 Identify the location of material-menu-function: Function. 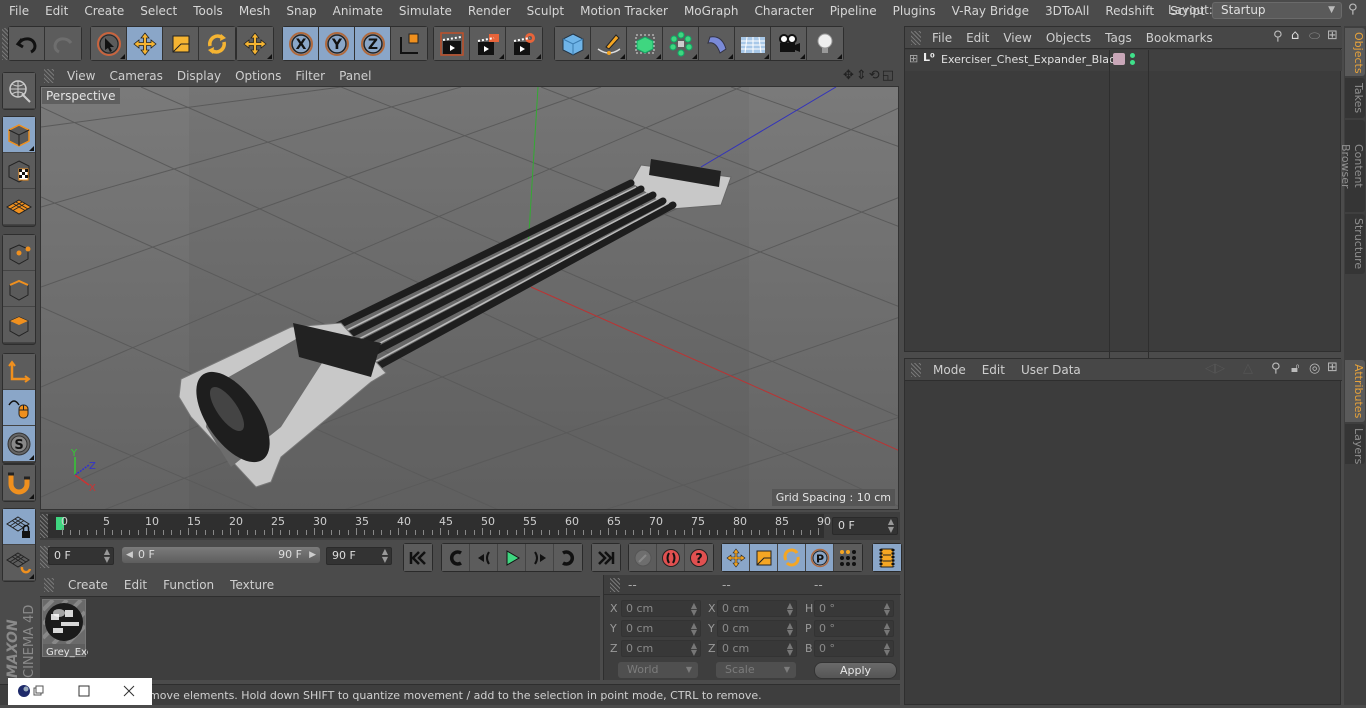
(188, 585).